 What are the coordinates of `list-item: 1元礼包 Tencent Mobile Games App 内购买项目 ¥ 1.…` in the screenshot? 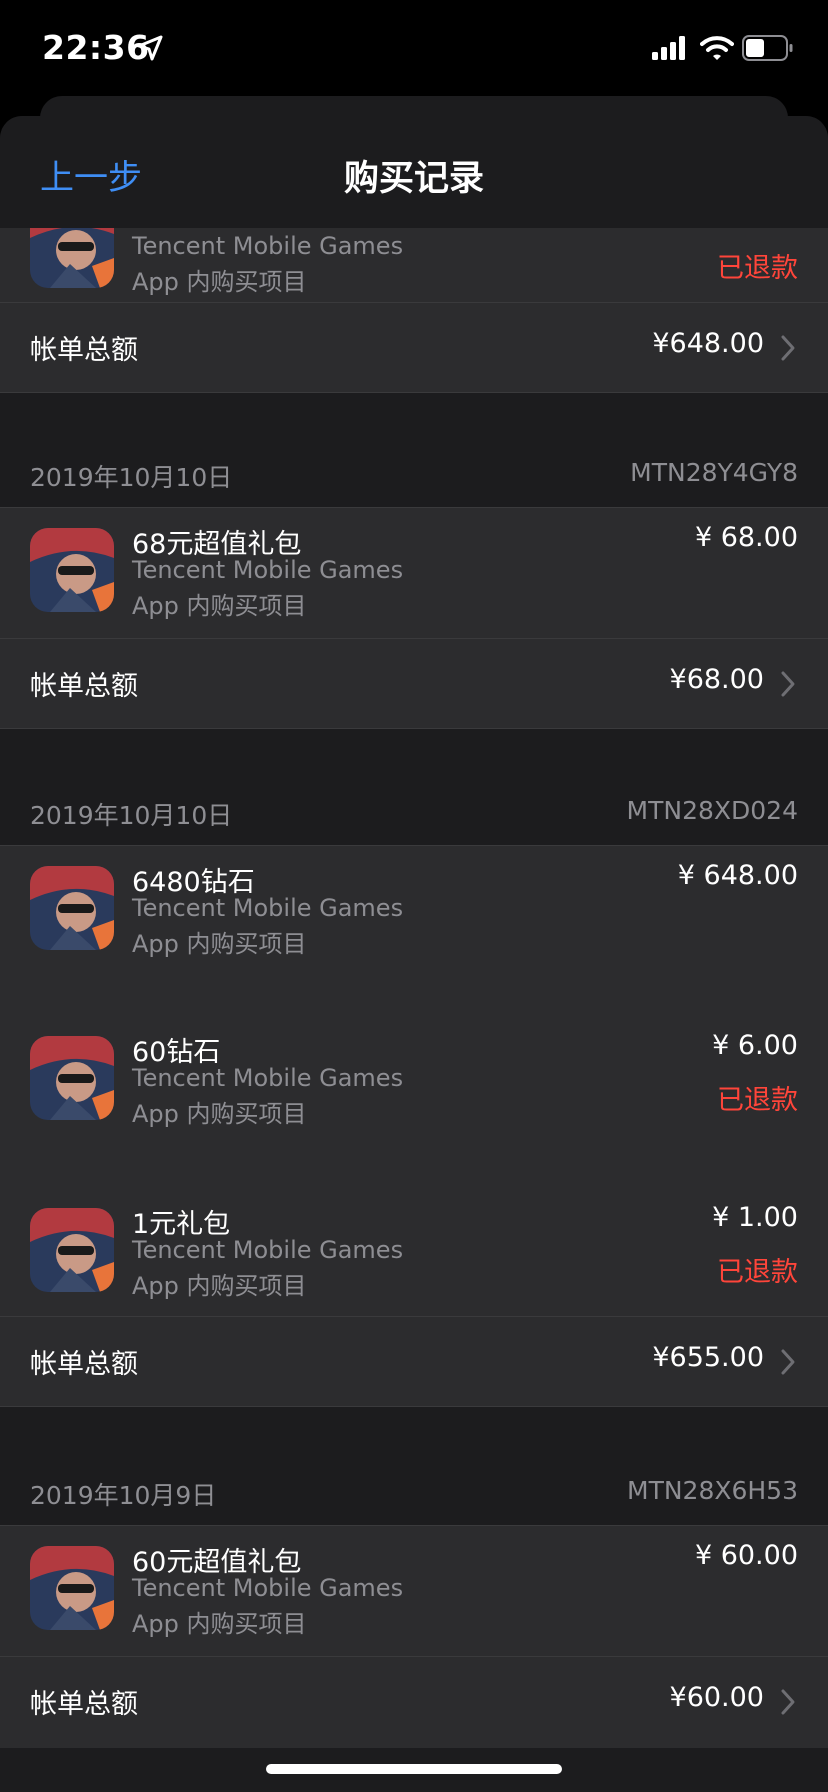 It's located at (414, 1253).